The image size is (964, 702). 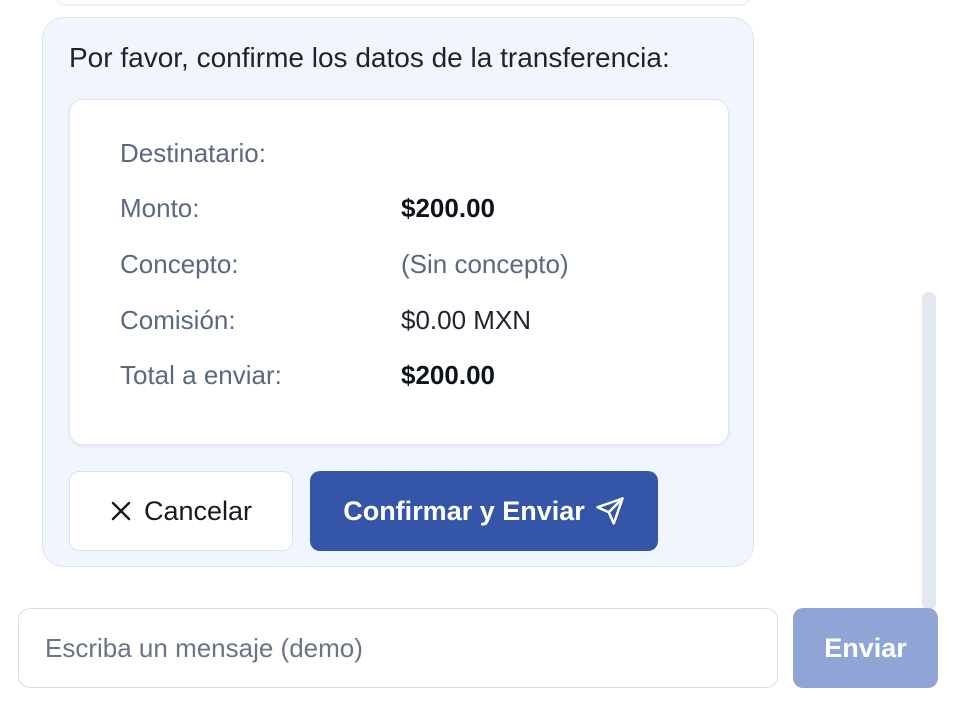 I want to click on close-icon, so click(x=121, y=511).